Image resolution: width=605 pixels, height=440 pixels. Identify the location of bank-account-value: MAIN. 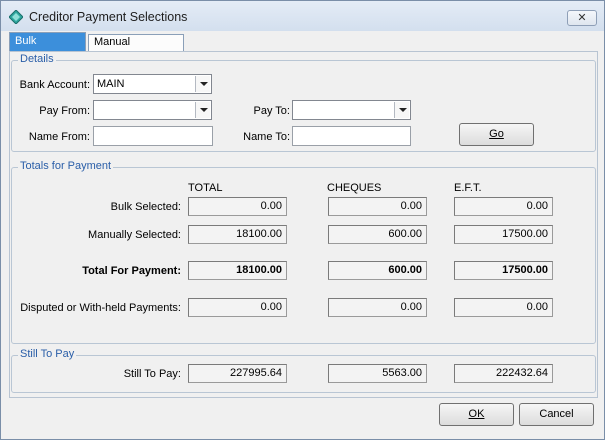
(111, 84).